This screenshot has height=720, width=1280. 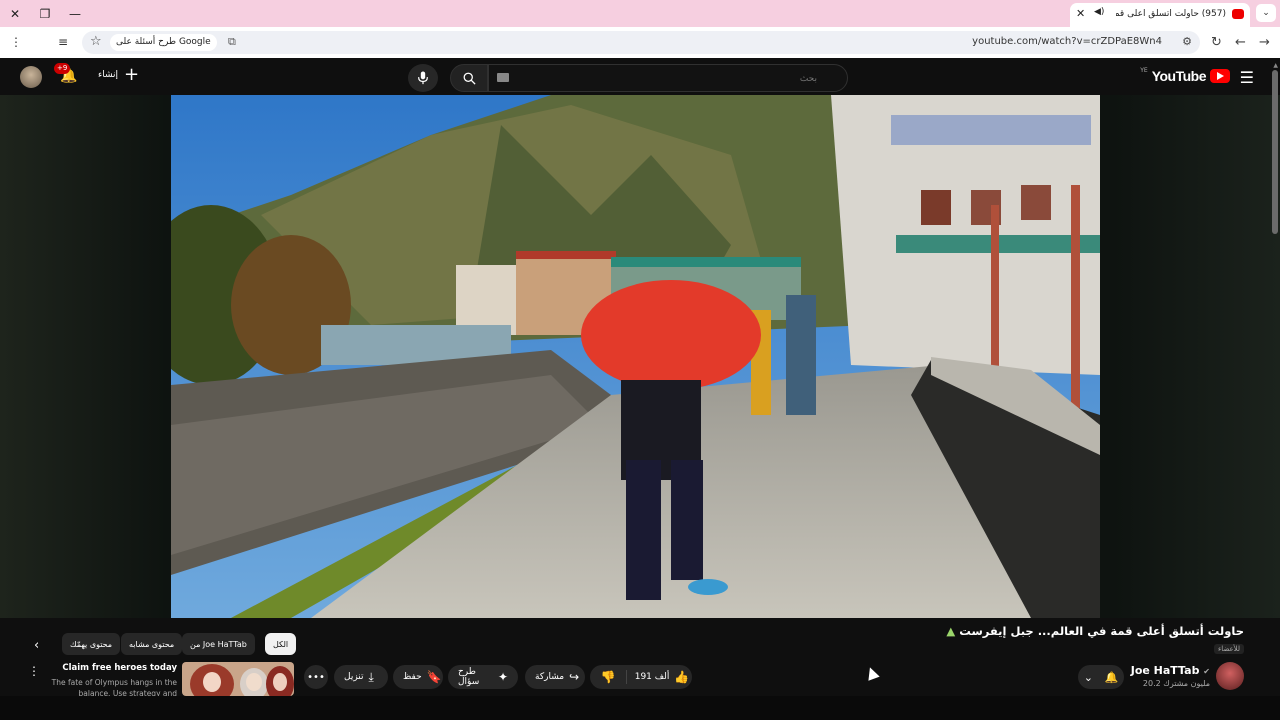 I want to click on share-label: مشاركة, so click(x=550, y=677).